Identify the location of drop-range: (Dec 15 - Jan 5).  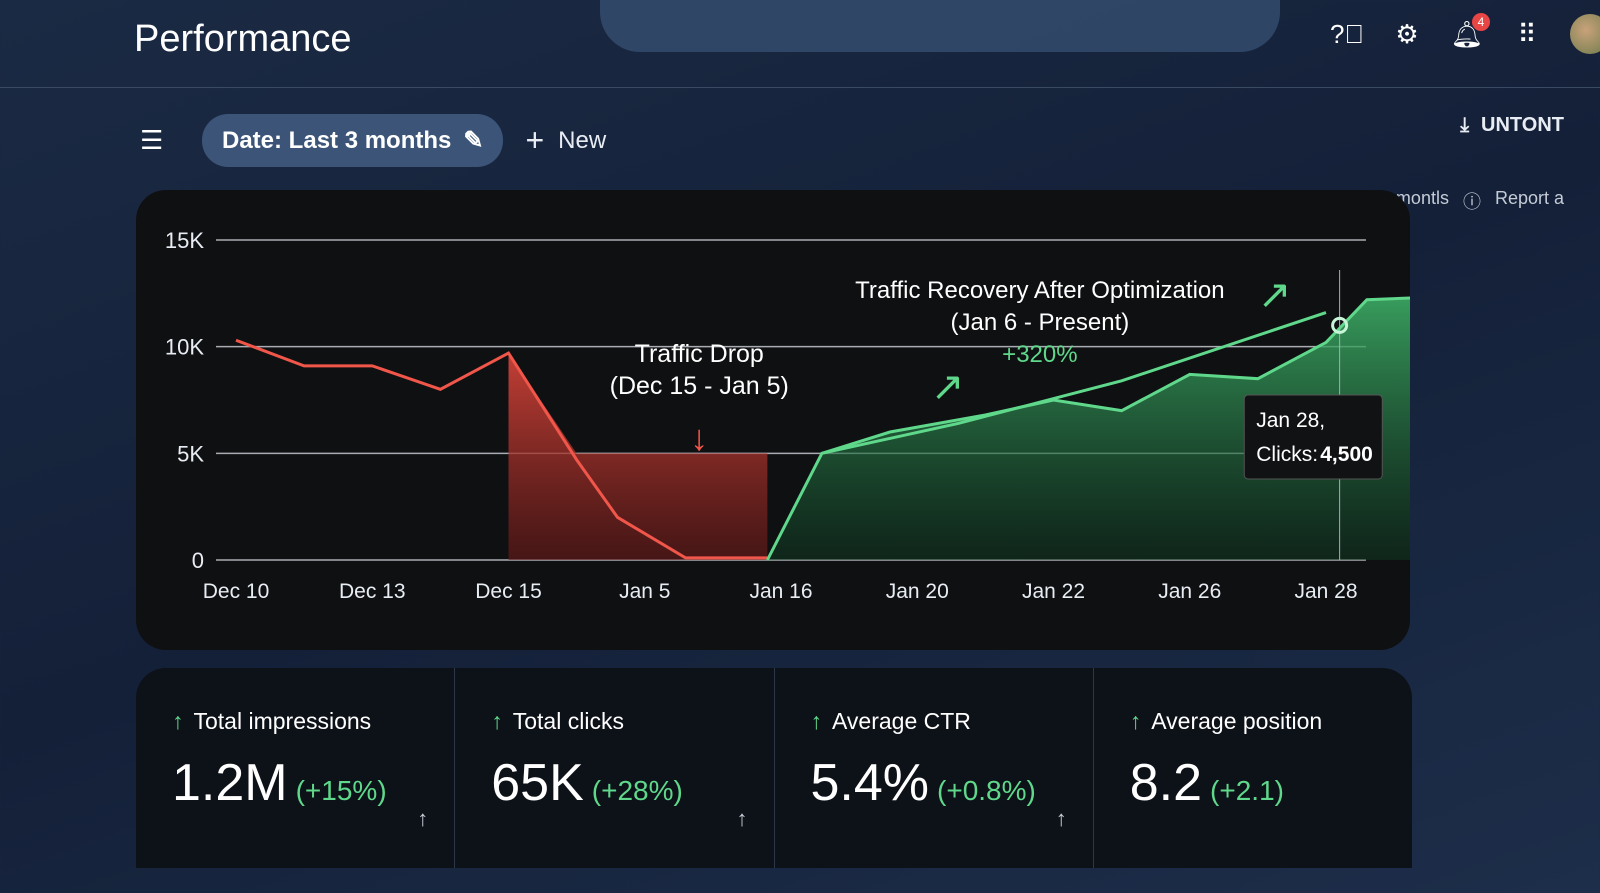
(699, 386).